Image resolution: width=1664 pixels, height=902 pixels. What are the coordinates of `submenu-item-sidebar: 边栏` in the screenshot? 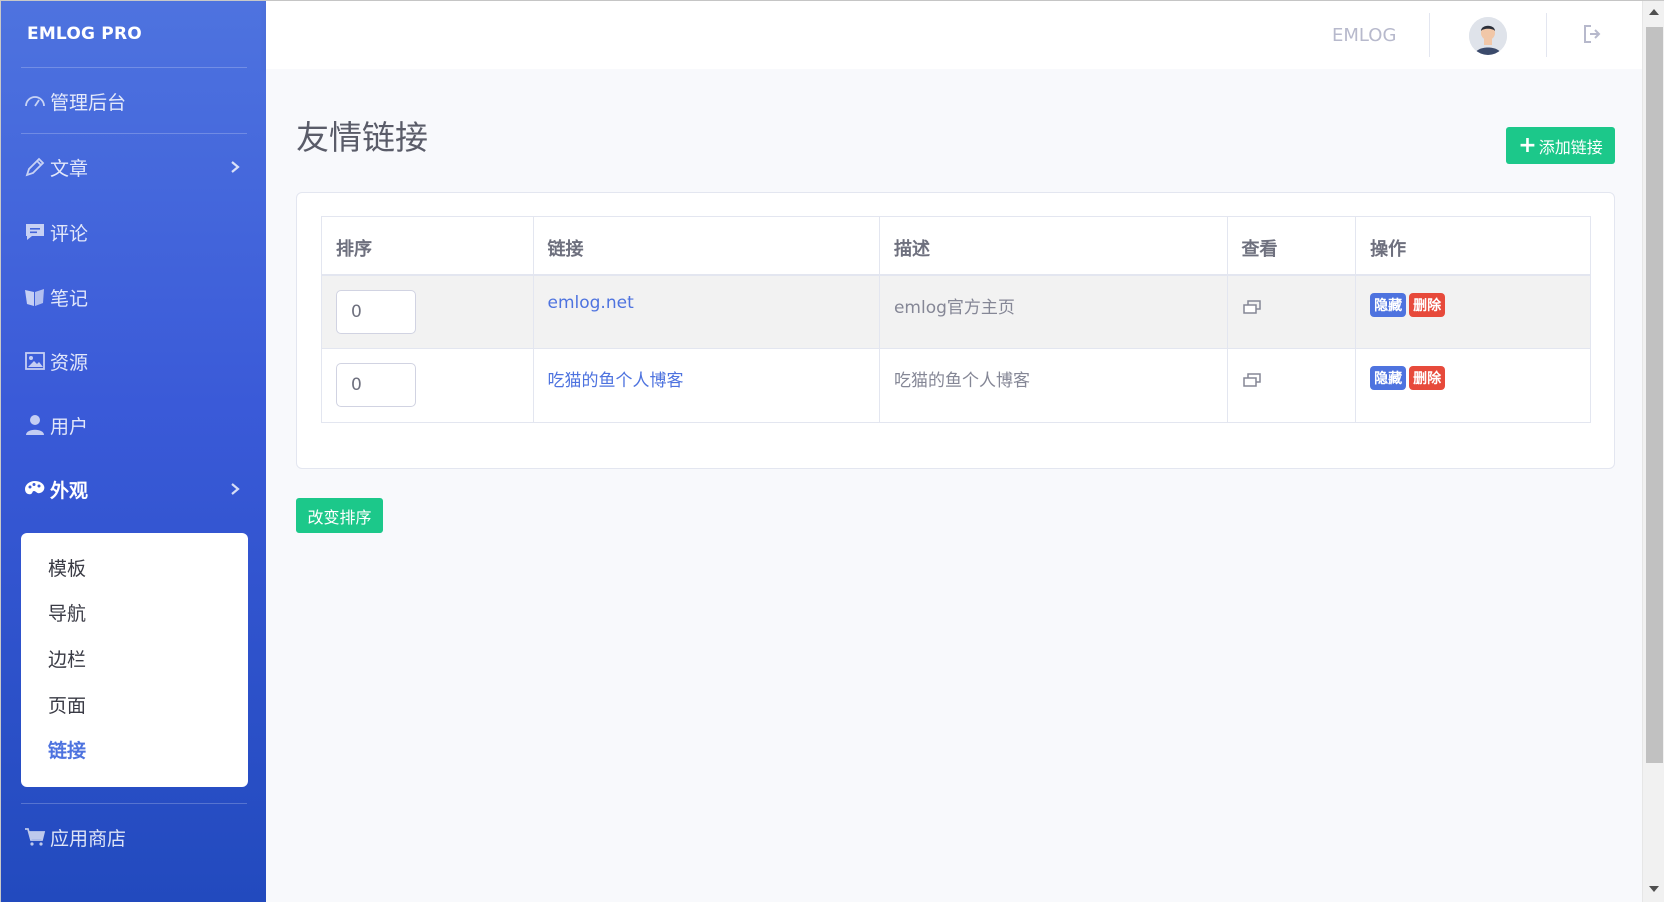 It's located at (67, 658).